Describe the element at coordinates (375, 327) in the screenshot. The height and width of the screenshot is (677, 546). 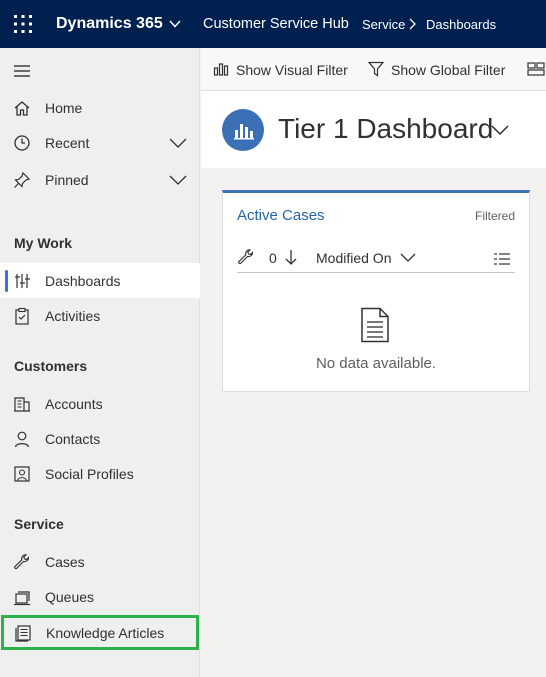
I see `document-icon` at that location.